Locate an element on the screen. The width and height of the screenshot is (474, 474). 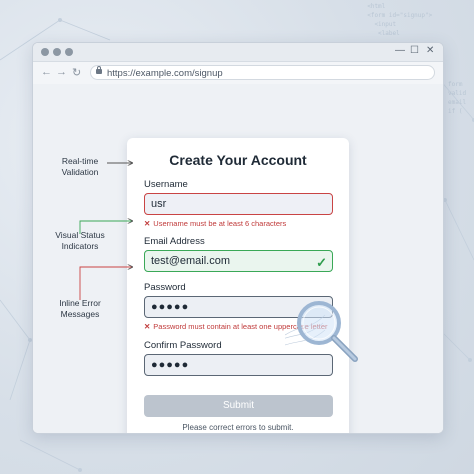
username-error-message: ✕ Username must be at least 6 characters is located at coordinates (215, 223).